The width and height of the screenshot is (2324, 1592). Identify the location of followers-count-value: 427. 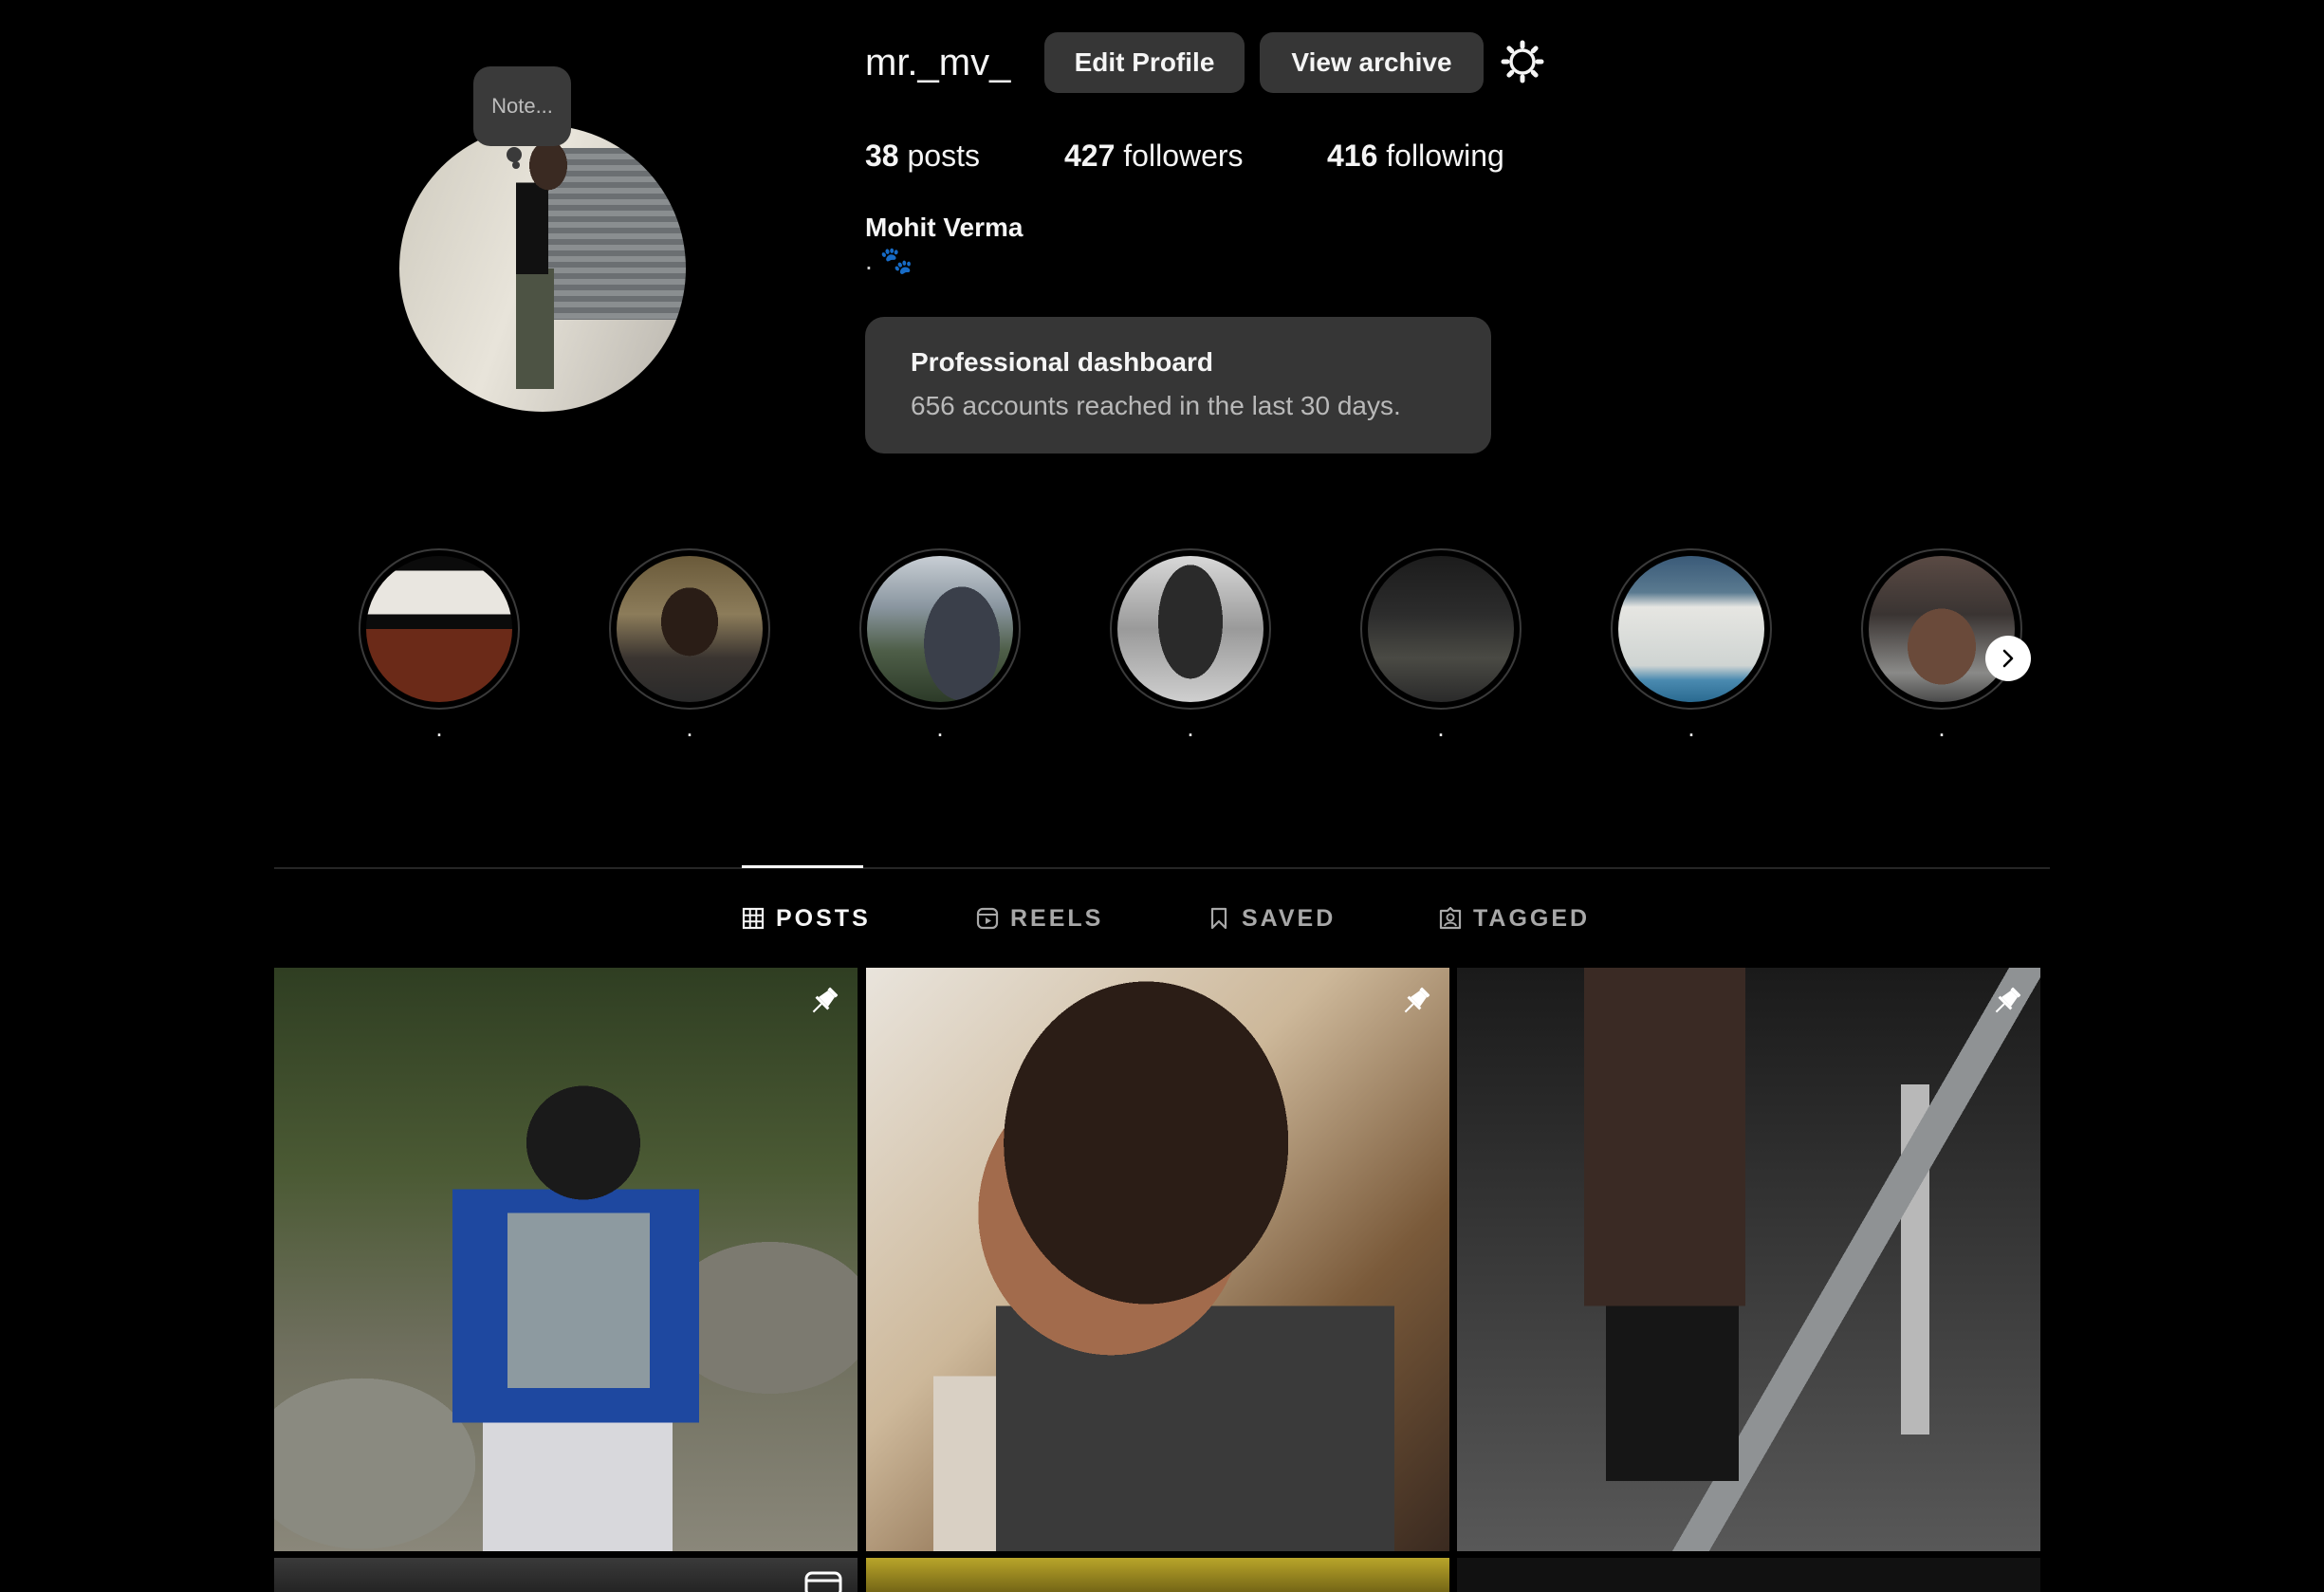
(1090, 156).